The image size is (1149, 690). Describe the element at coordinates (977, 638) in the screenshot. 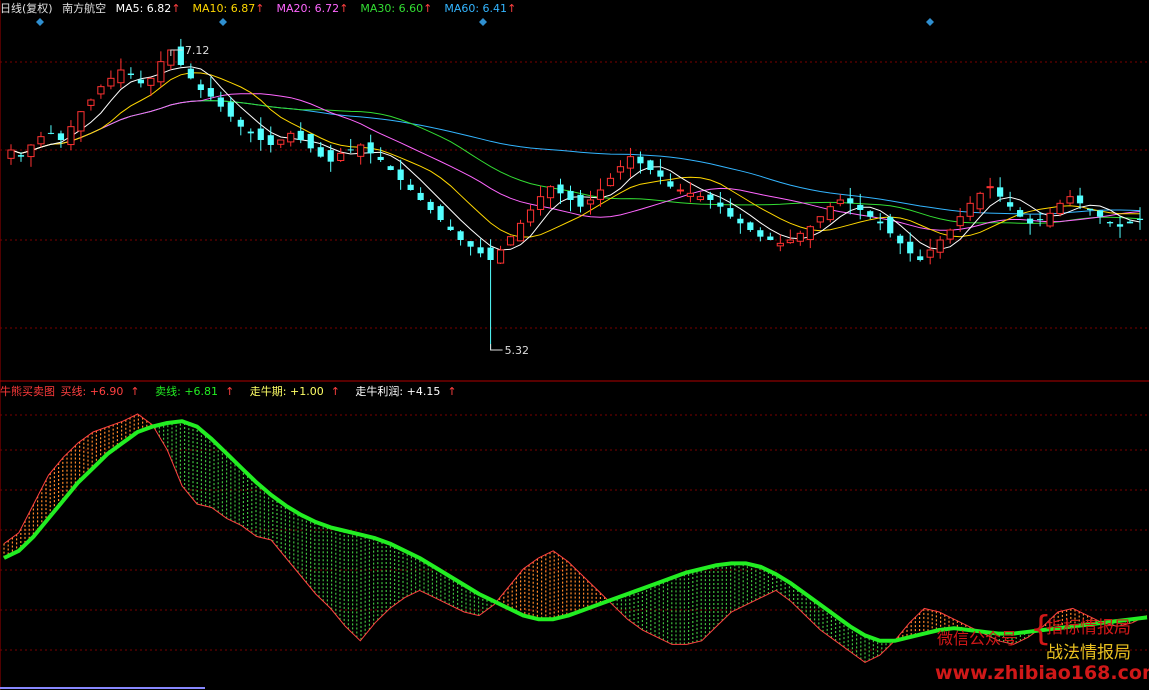

I see `watermark-label: 微信公众号` at that location.